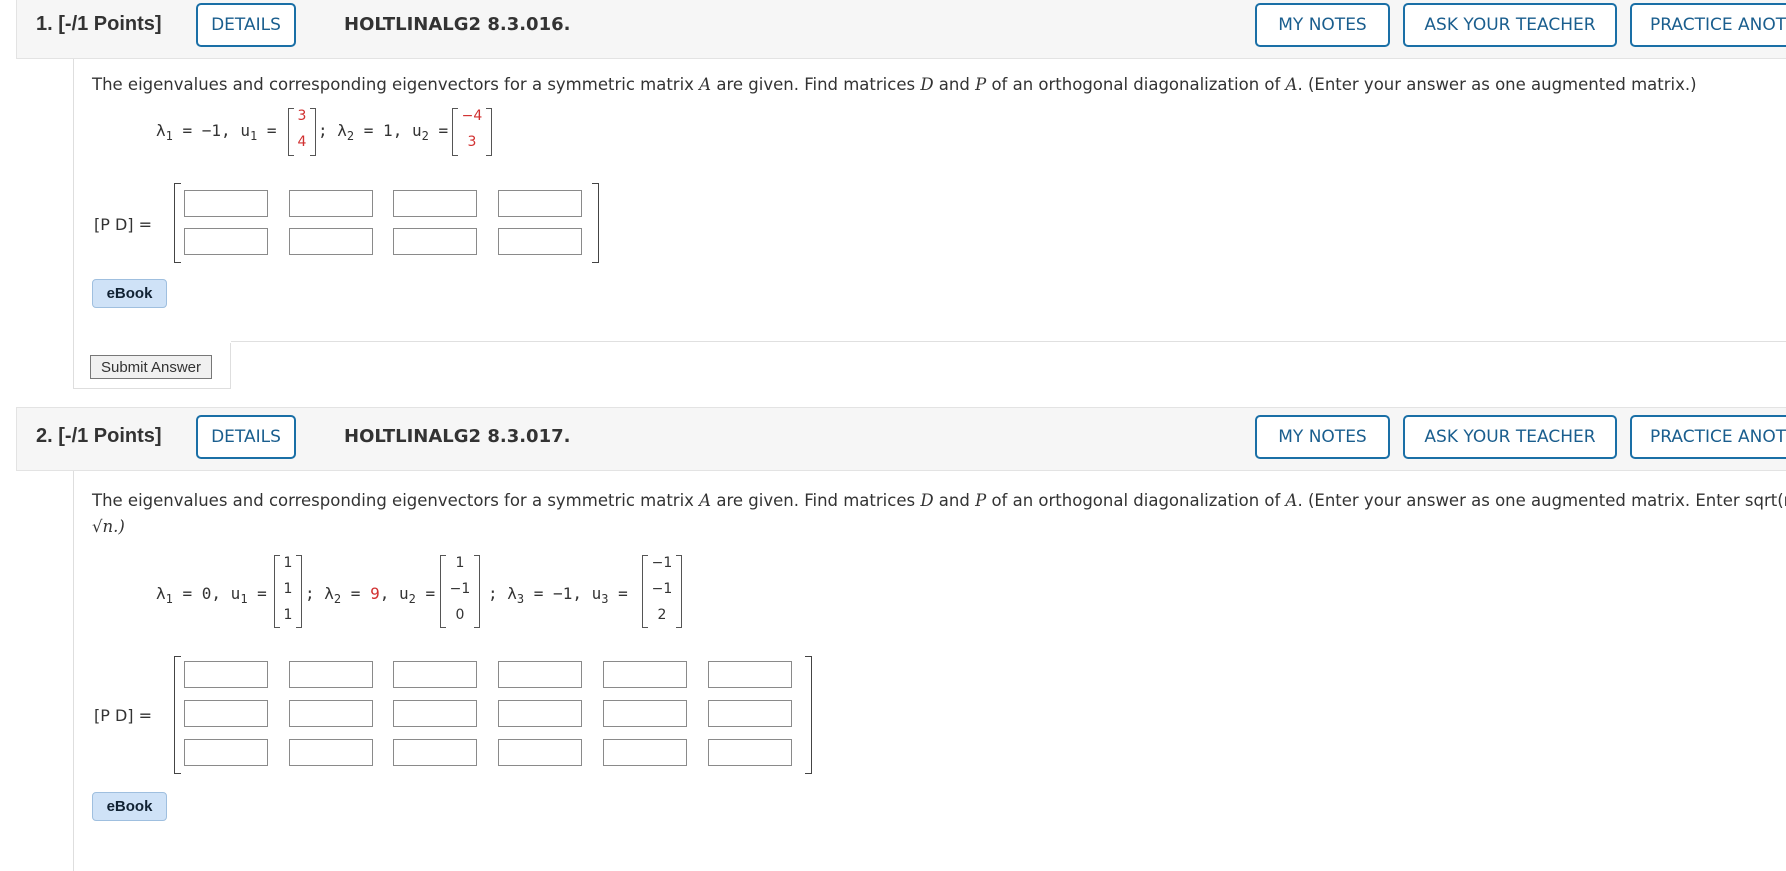  I want to click on question-2-number: 2. [-/1 Points], so click(99, 436).